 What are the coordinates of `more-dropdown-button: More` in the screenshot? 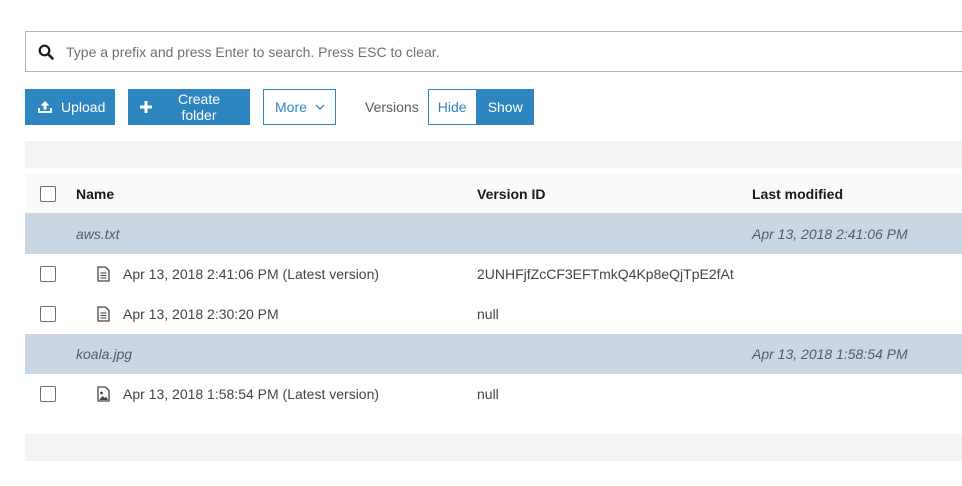 It's located at (299, 107).